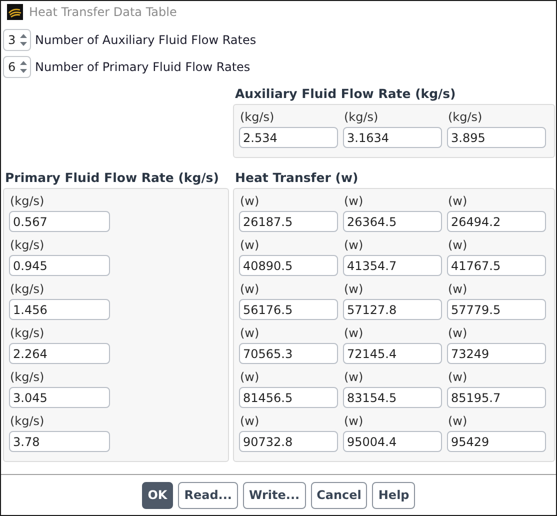  Describe the element at coordinates (59, 353) in the screenshot. I see `value-field: 2.264` at that location.